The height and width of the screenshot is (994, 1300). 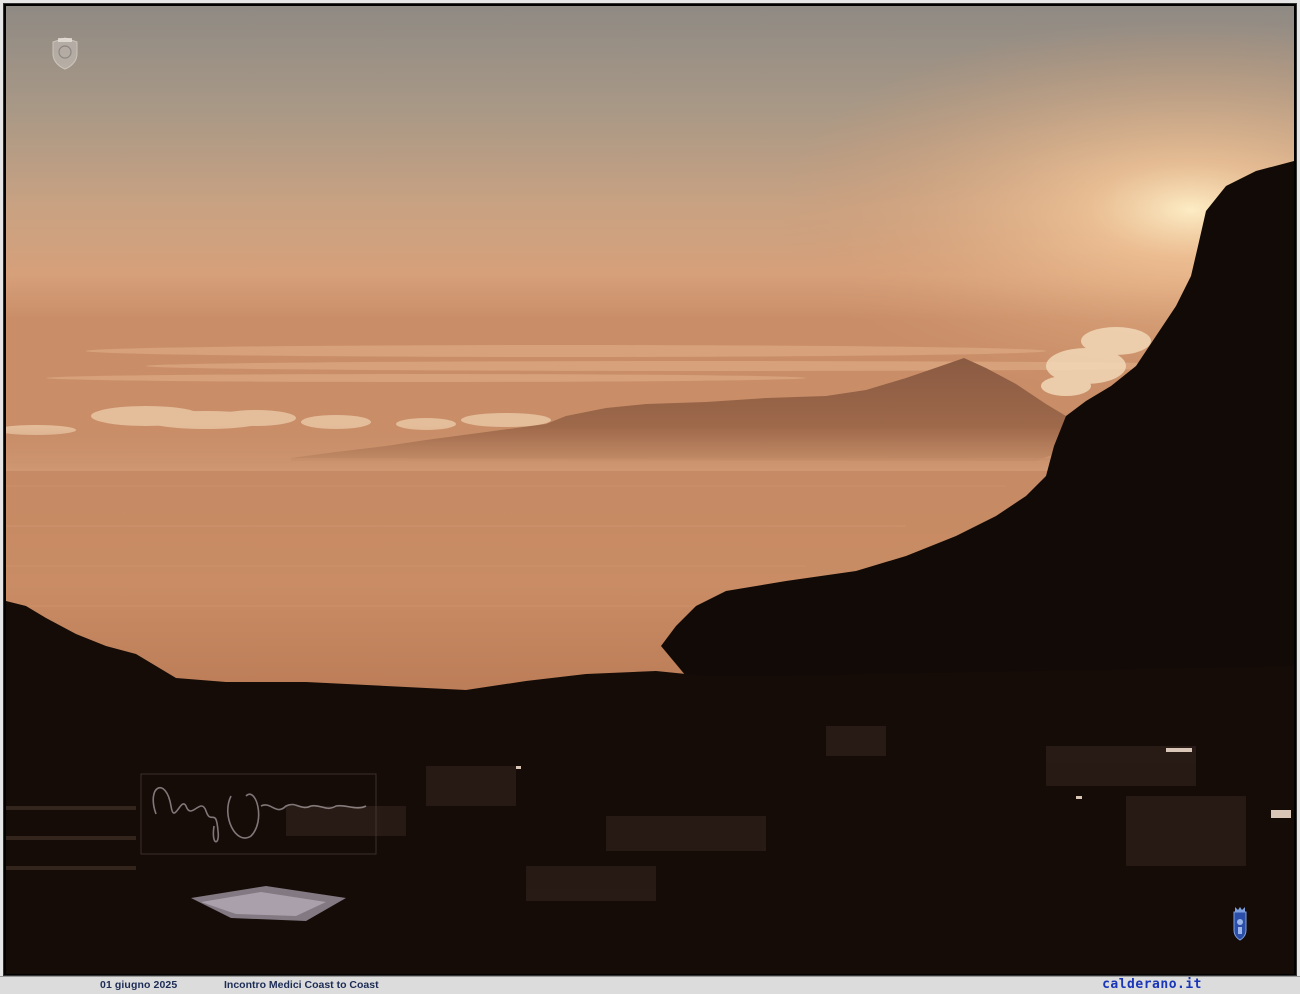 I want to click on crest-watermark-icon, so click(x=65, y=53).